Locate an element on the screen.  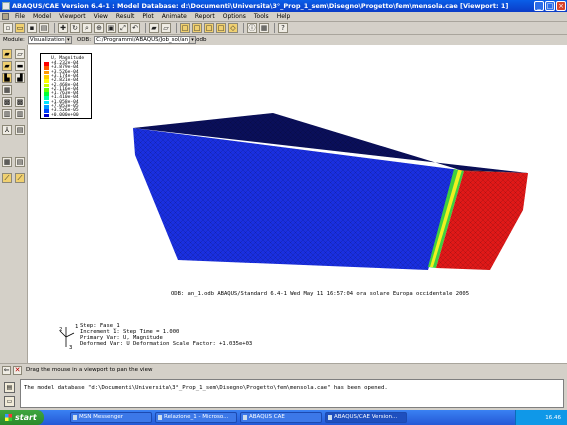
replace-display-group-icon: ▤ is located at coordinates (20, 162).